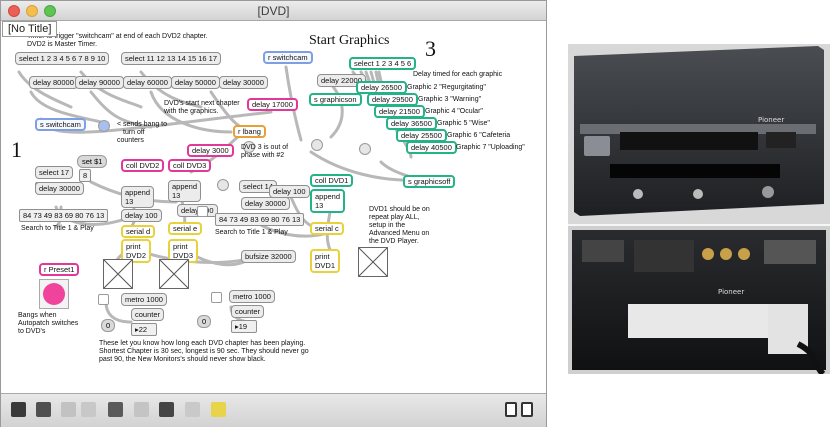 The width and height of the screenshot is (838, 427). Describe the element at coordinates (454, 111) in the screenshot. I see `graphic-4-label: Graphic 4 "Ocular"` at that location.